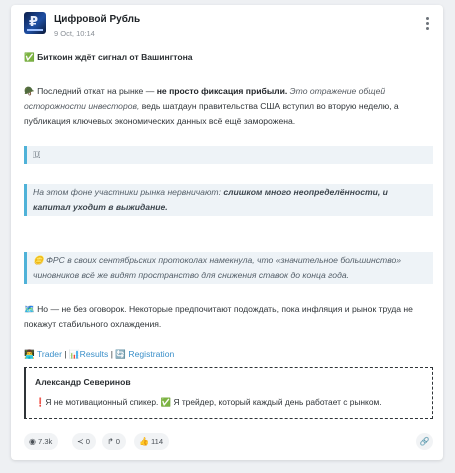 Image resolution: width=455 pixels, height=473 pixels. What do you see at coordinates (427, 25) in the screenshot?
I see `more-options-icon` at bounding box center [427, 25].